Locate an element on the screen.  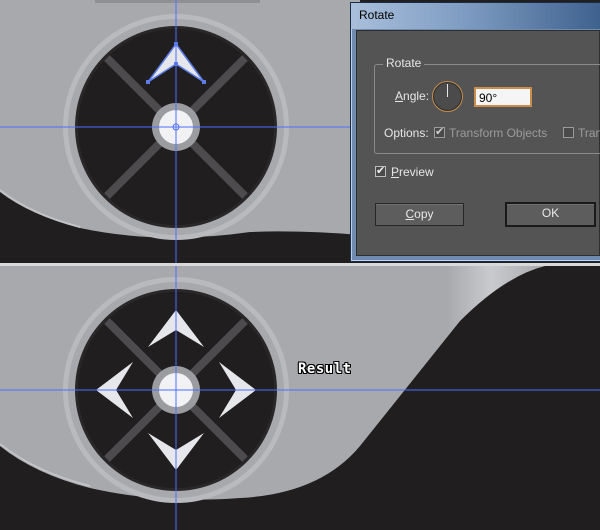
angle-value: 90° is located at coordinates (488, 98).